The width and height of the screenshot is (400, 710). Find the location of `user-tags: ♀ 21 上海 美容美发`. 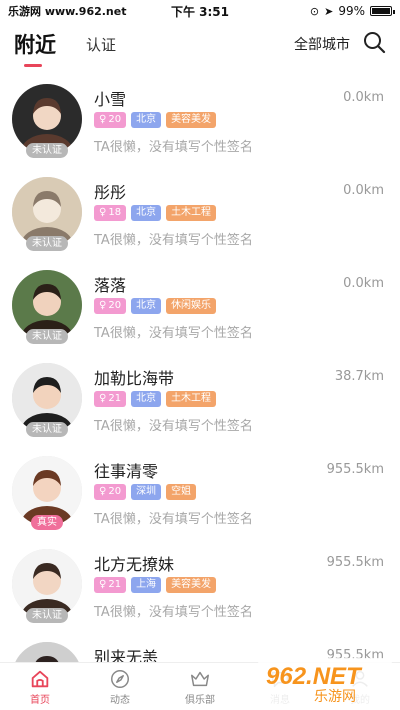

user-tags: ♀ 21 上海 美容美发 is located at coordinates (155, 585).